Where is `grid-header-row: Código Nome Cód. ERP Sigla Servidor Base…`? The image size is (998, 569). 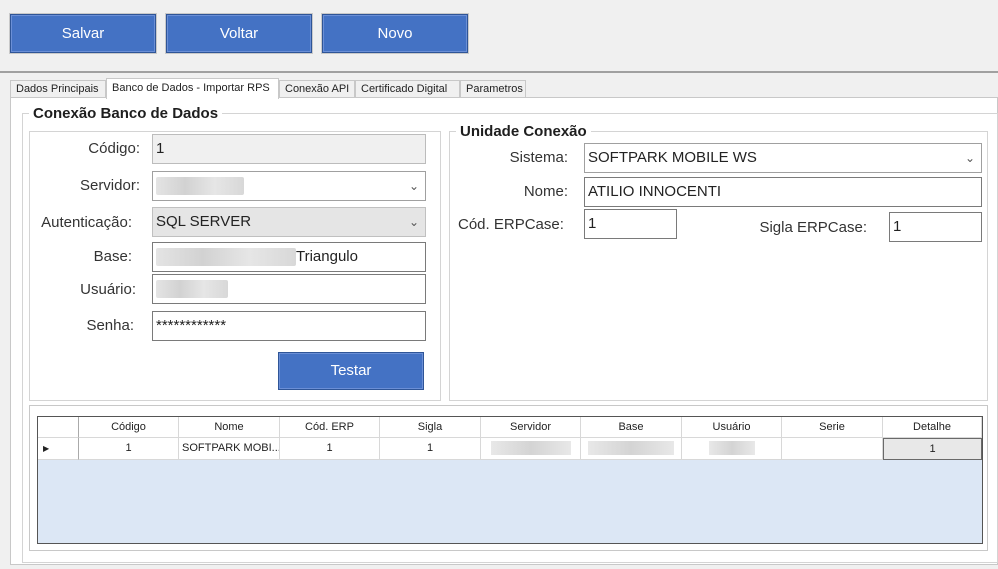 grid-header-row: Código Nome Cód. ERP Sigla Servidor Base… is located at coordinates (510, 427).